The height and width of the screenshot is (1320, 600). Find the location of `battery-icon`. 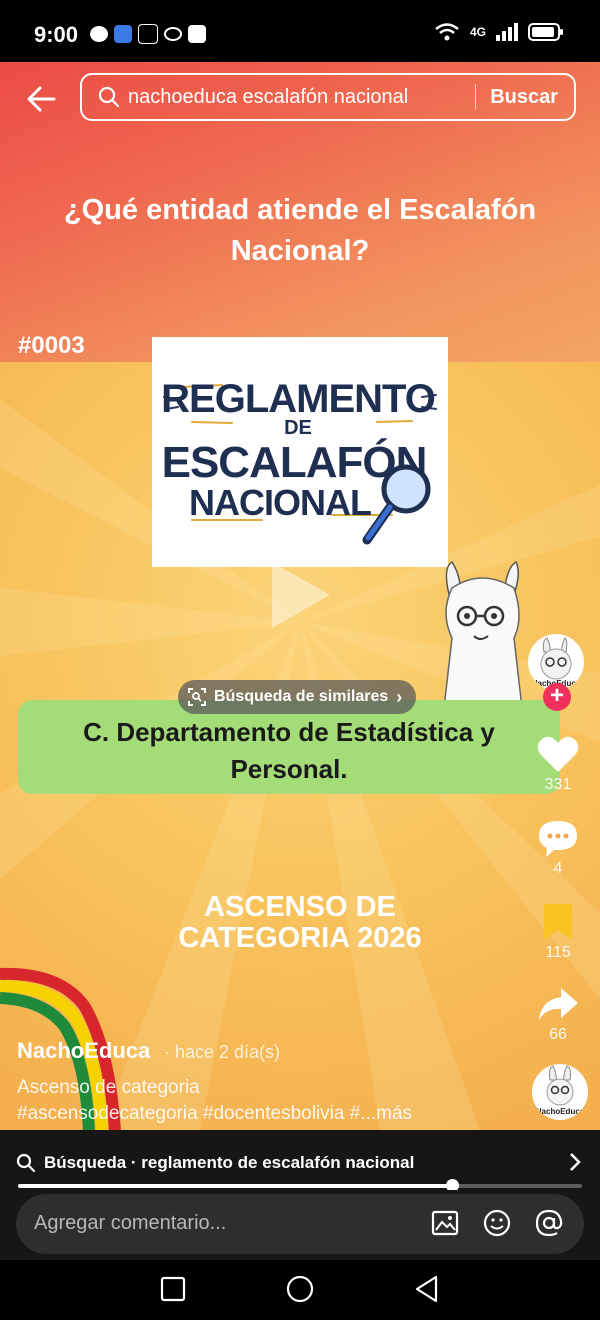

battery-icon is located at coordinates (545, 32).